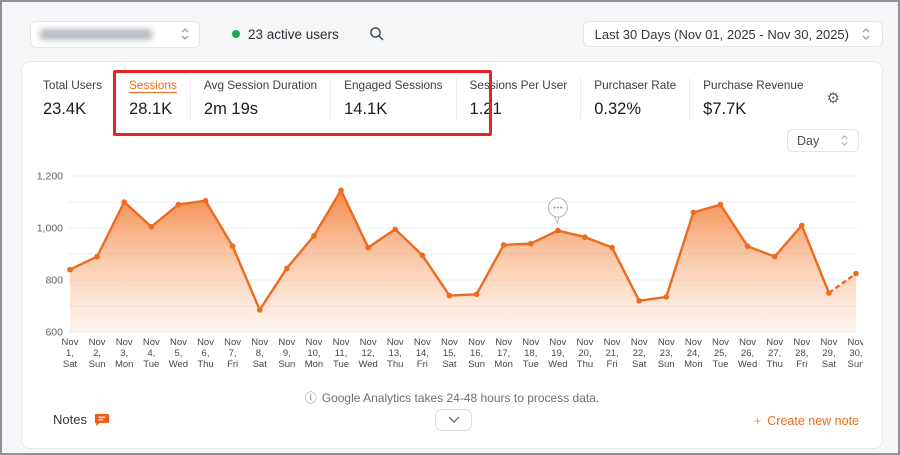 Image resolution: width=900 pixels, height=455 pixels. I want to click on active-users-indicator: 23 active users, so click(285, 34).